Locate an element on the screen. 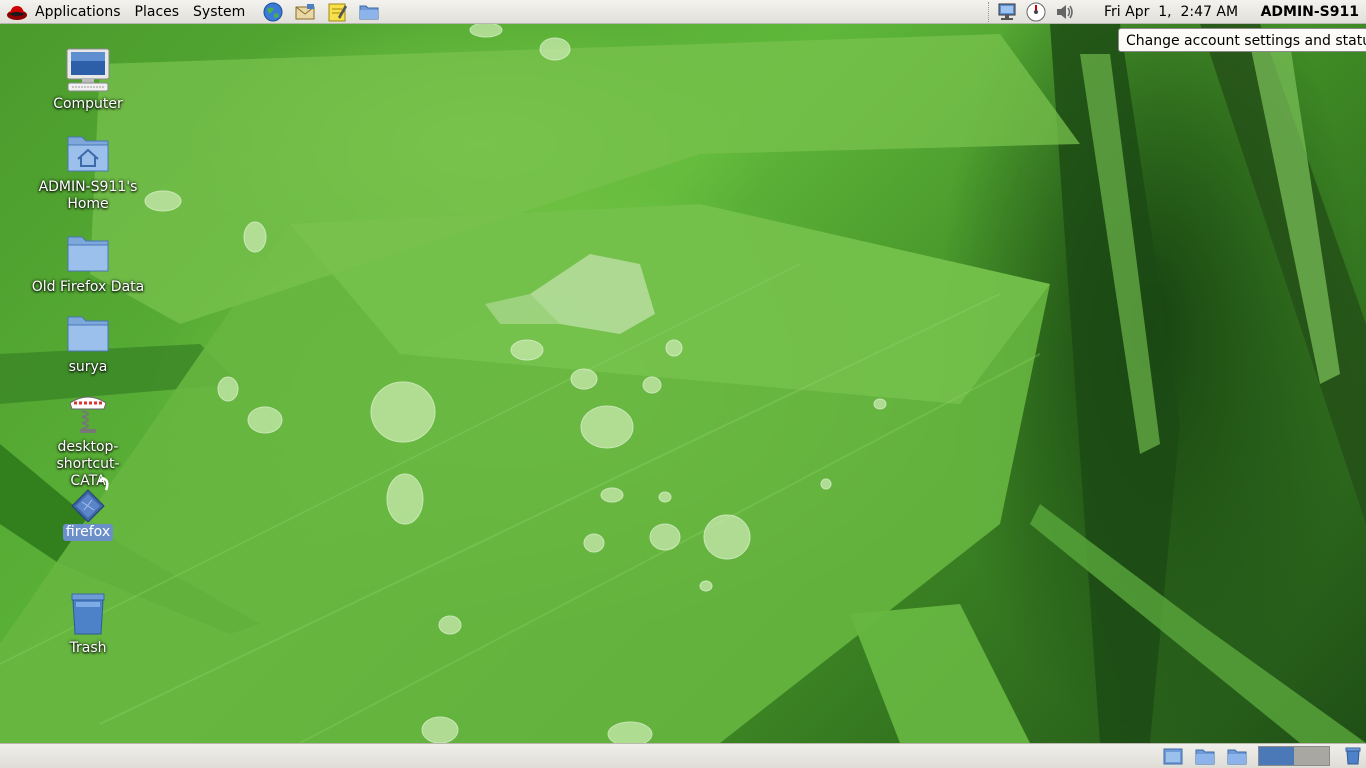  desktop-icon-old-firefox-data: Old Firefox Data is located at coordinates (88, 262).